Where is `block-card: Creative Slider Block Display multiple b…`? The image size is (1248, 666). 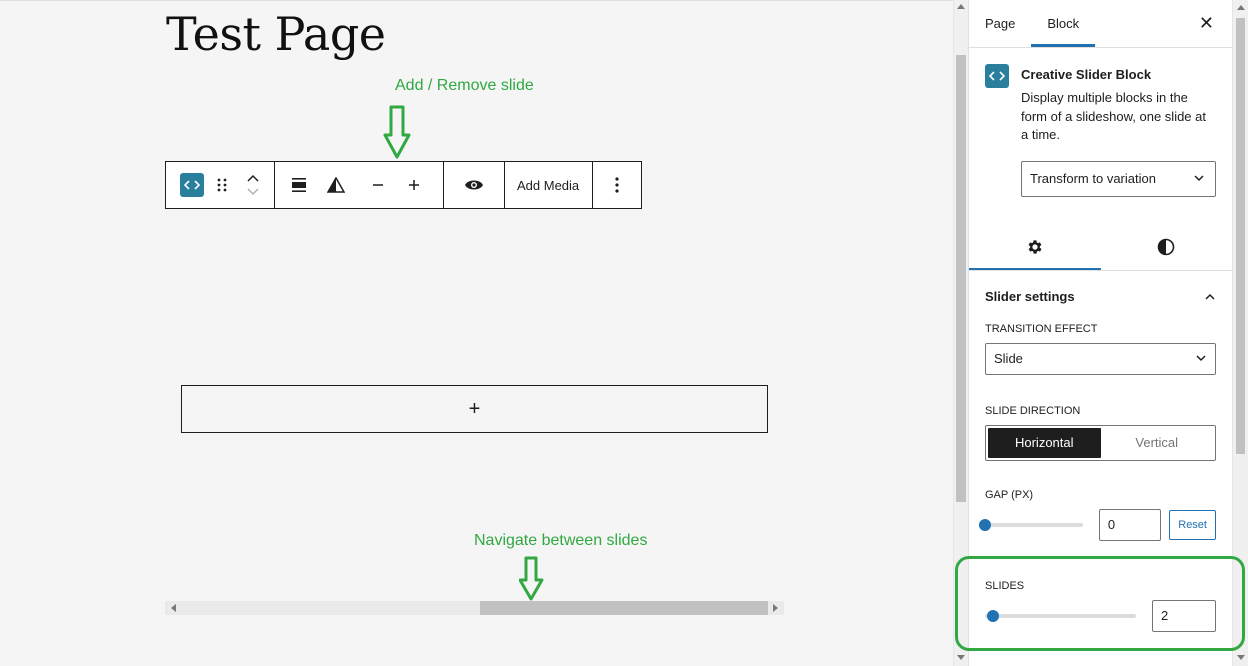
block-card: Creative Slider Block Display multiple b… is located at coordinates (1100, 130).